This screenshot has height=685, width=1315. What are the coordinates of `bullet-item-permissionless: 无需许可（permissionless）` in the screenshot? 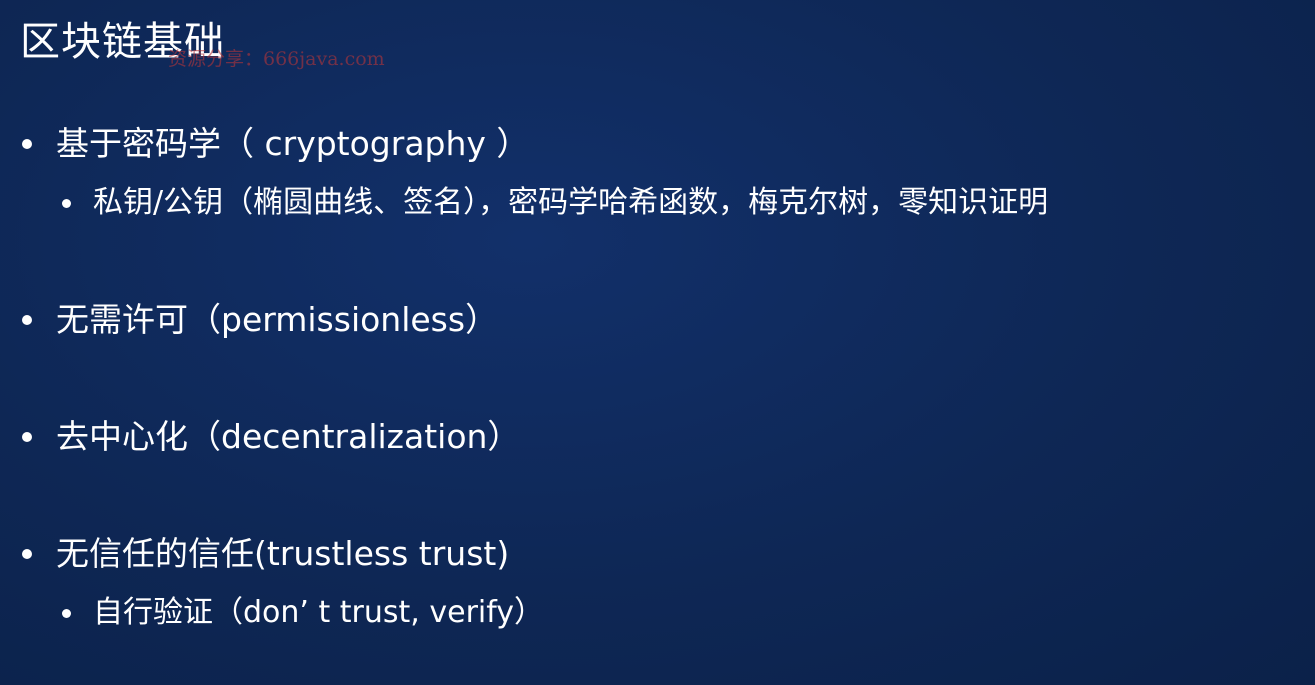 It's located at (260, 320).